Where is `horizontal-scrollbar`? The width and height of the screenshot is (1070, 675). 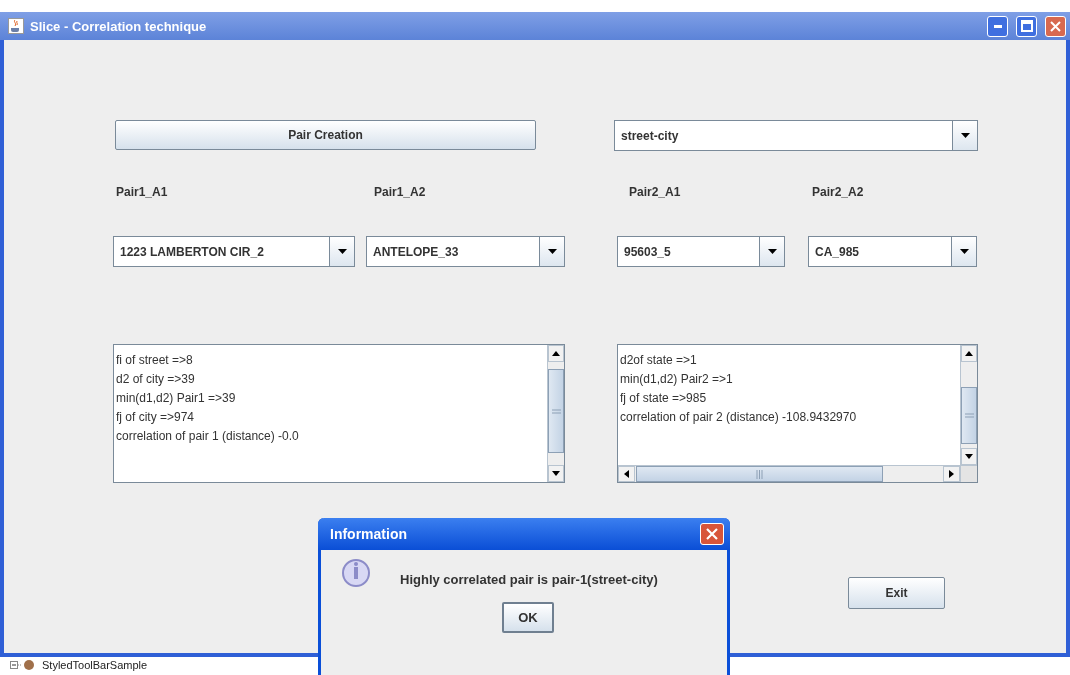 horizontal-scrollbar is located at coordinates (789, 473).